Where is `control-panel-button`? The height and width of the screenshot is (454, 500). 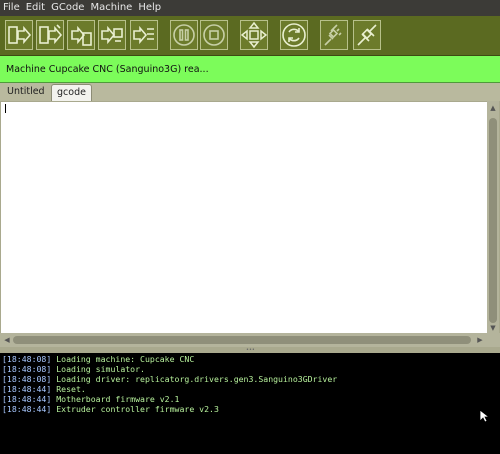 control-panel-button is located at coordinates (254, 35).